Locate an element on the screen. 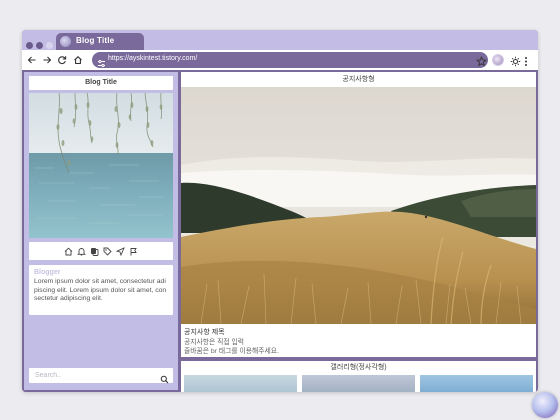 The width and height of the screenshot is (560, 420). browser-tab: Blog Title is located at coordinates (100, 41).